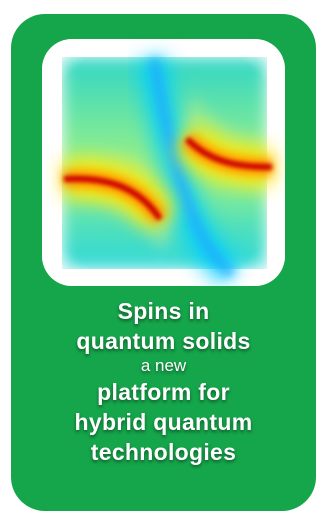  Describe the element at coordinates (163, 392) in the screenshot. I see `caption-line-4: platform for` at that location.